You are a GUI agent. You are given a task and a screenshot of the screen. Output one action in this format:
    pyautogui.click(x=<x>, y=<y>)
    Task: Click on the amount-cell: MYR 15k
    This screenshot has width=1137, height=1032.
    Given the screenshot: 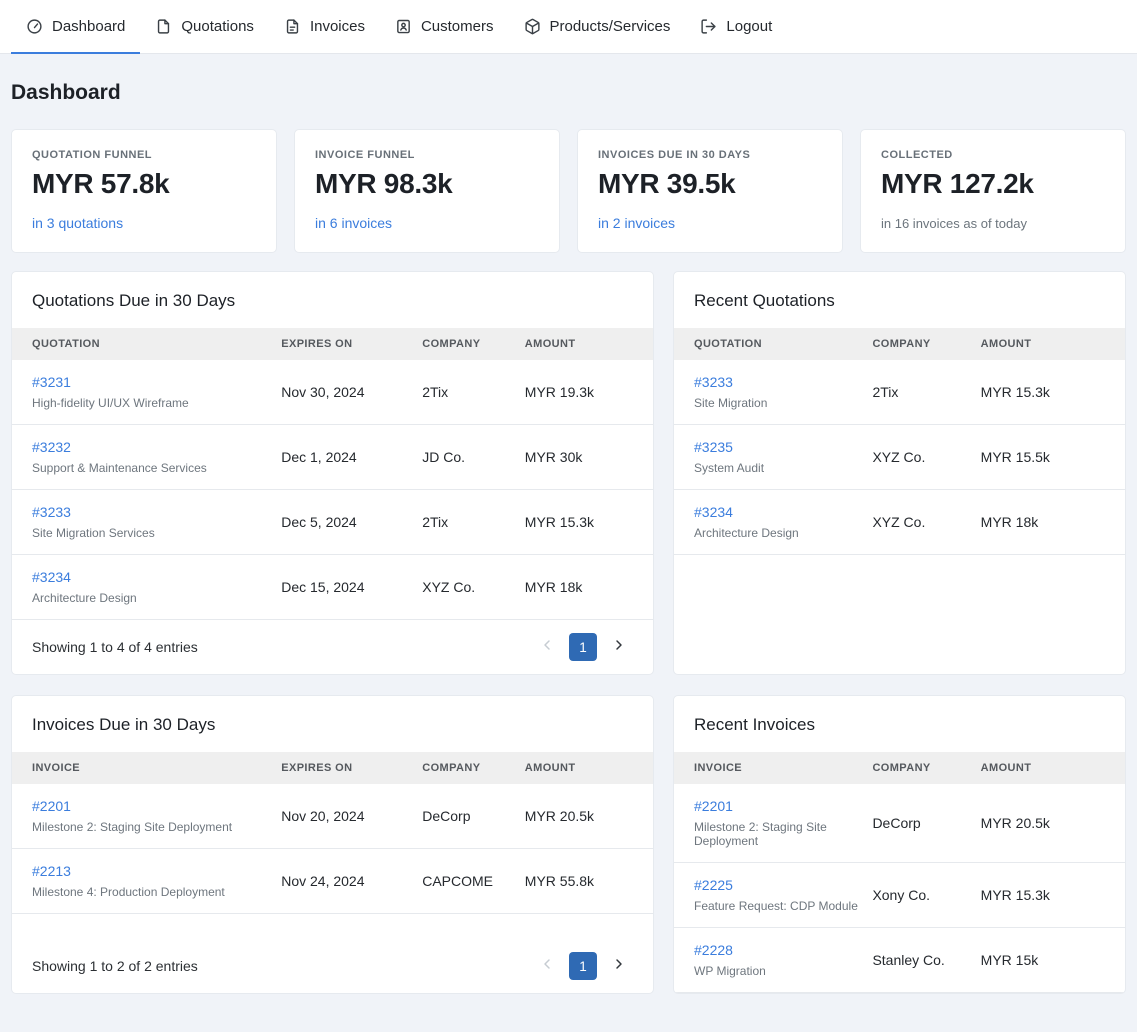 What is the action you would take?
    pyautogui.click(x=1052, y=960)
    